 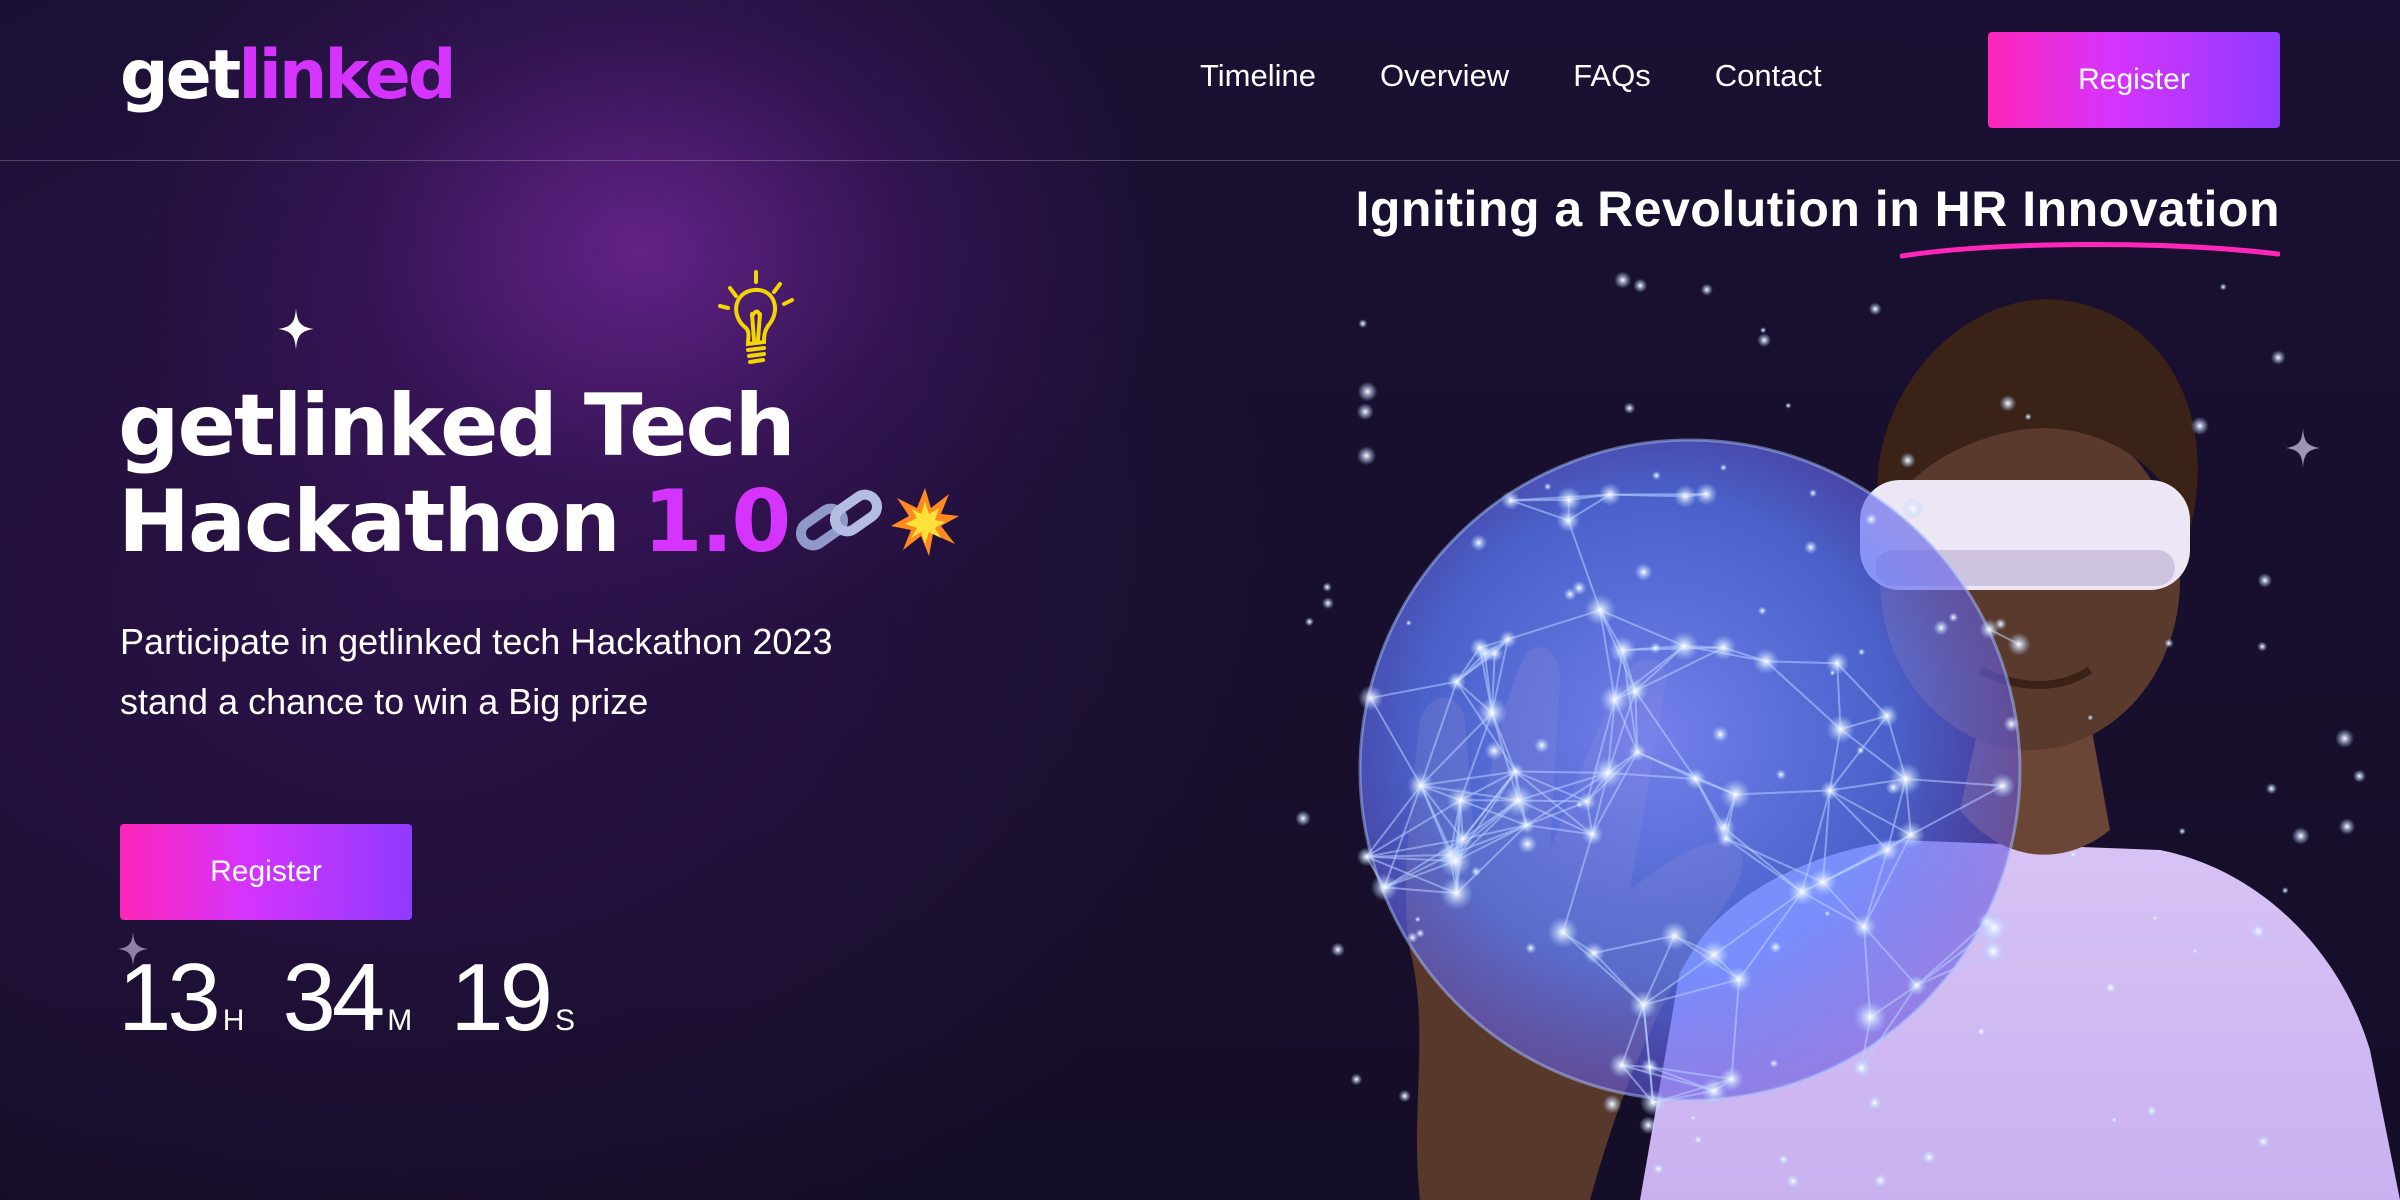 I want to click on hero-title-version: 1.0, so click(x=716, y=522).